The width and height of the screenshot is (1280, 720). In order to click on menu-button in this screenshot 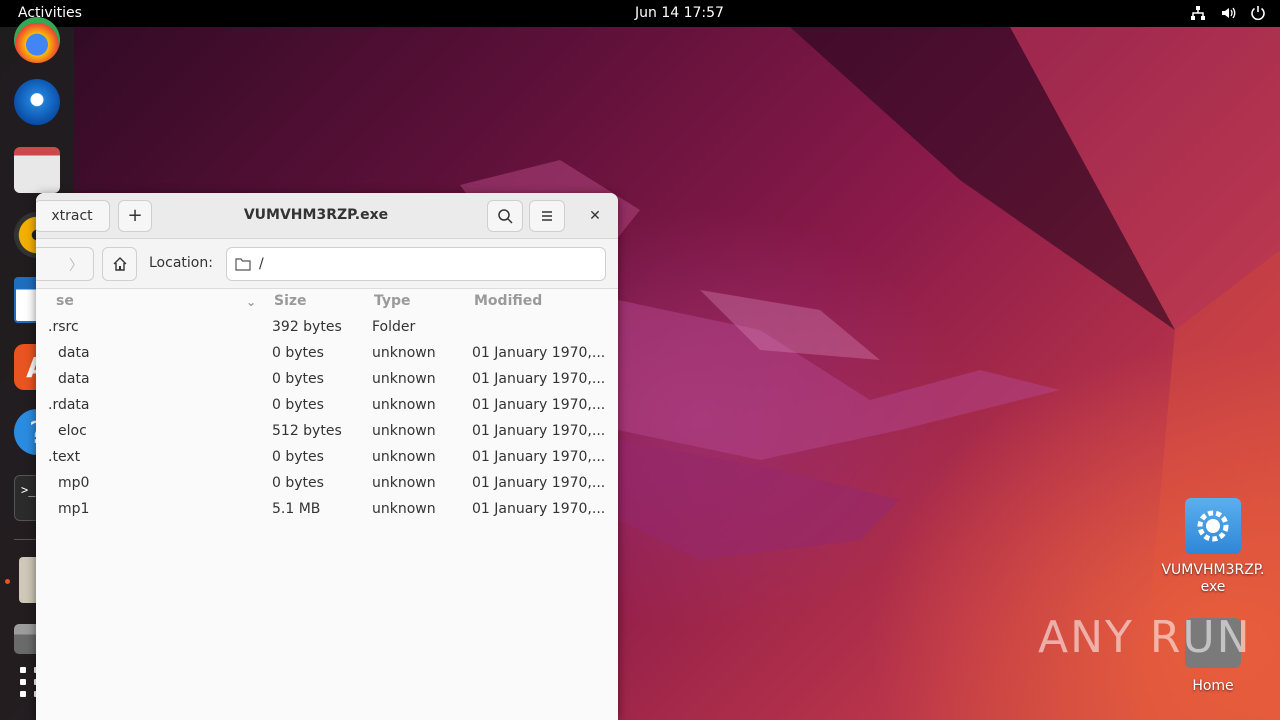, I will do `click(547, 216)`.